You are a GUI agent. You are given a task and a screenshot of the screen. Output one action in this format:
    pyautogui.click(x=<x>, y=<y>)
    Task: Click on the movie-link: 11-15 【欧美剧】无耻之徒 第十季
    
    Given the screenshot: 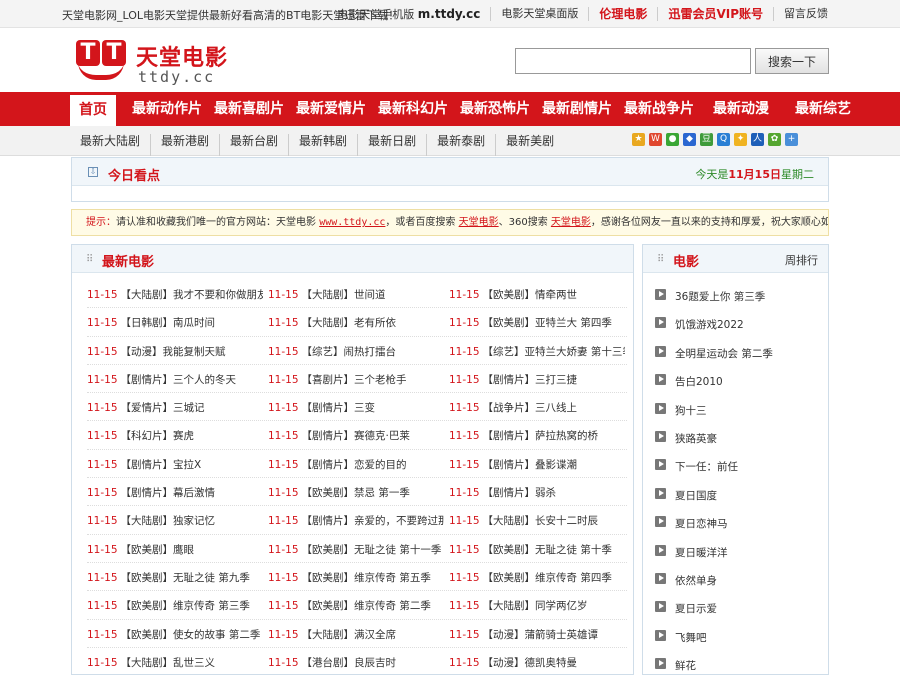 What is the action you would take?
    pyautogui.click(x=537, y=549)
    